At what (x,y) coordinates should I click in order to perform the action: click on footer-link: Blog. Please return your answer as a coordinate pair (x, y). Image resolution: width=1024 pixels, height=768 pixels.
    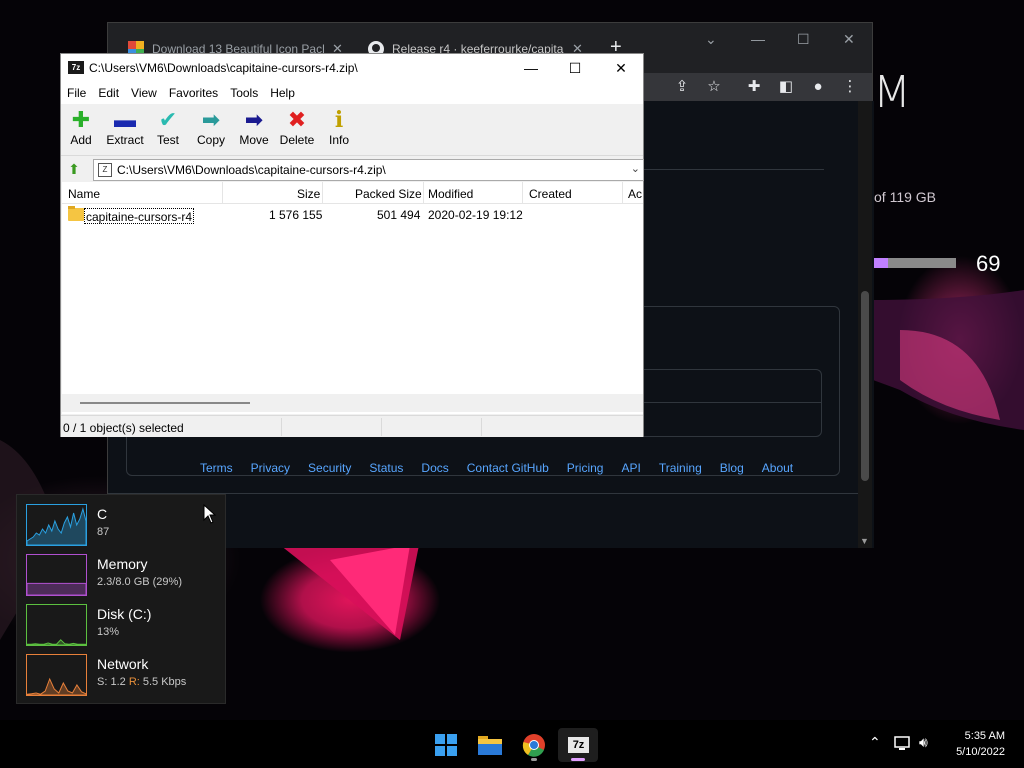
    Looking at the image, I should click on (732, 468).